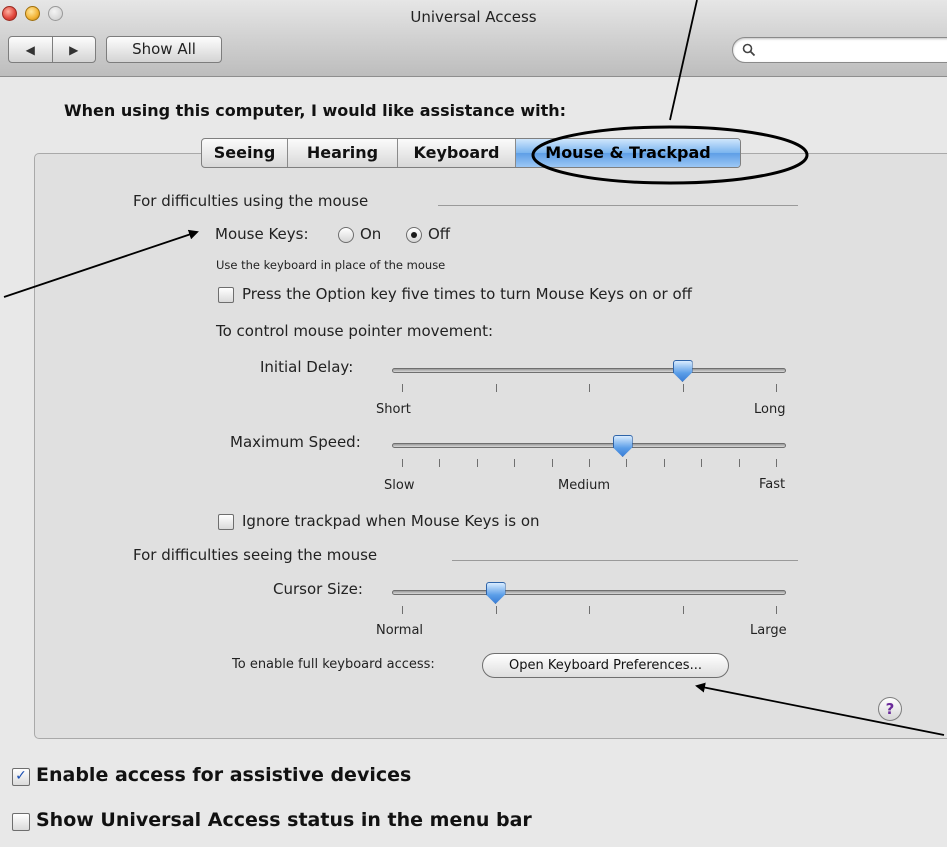 This screenshot has height=847, width=947. What do you see at coordinates (589, 377) in the screenshot?
I see `initial-delay-slider` at bounding box center [589, 377].